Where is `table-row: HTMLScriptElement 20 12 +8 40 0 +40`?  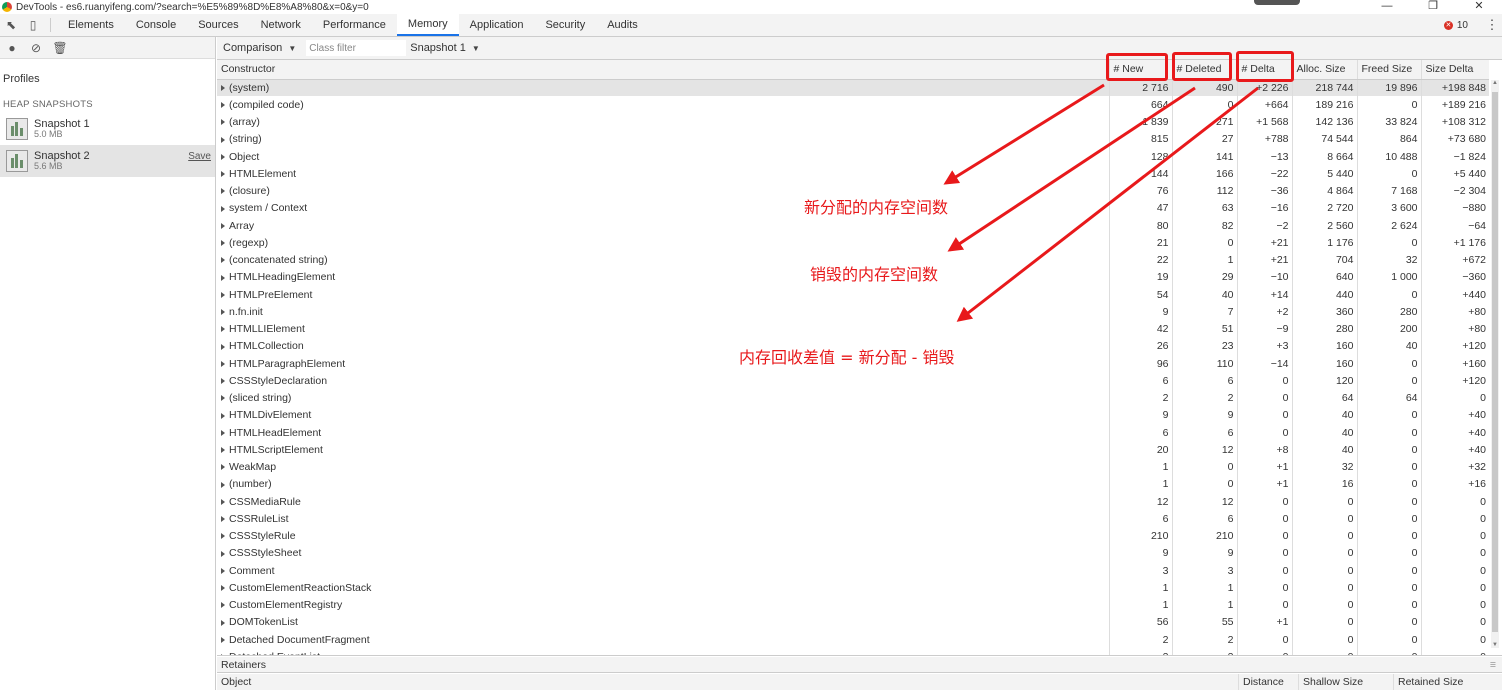 table-row: HTMLScriptElement 20 12 +8 40 0 +40 is located at coordinates (853, 450).